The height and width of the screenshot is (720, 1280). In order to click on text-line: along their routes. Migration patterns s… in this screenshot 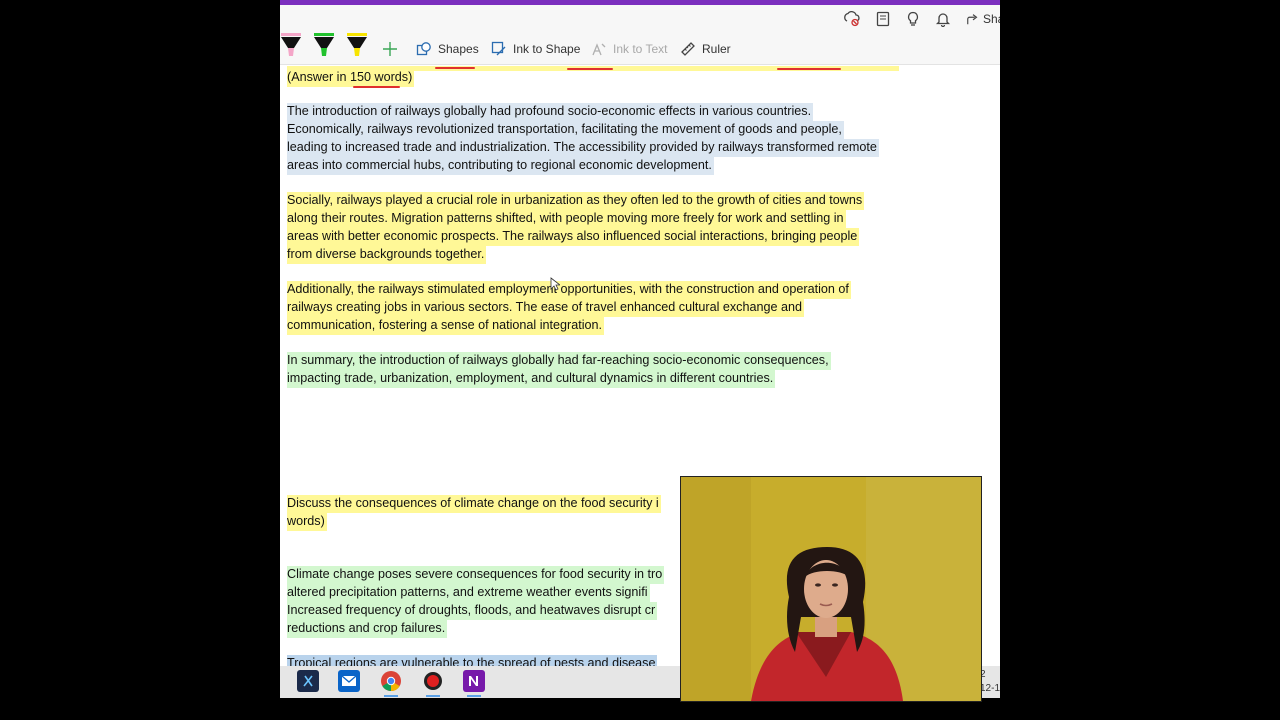, I will do `click(566, 218)`.